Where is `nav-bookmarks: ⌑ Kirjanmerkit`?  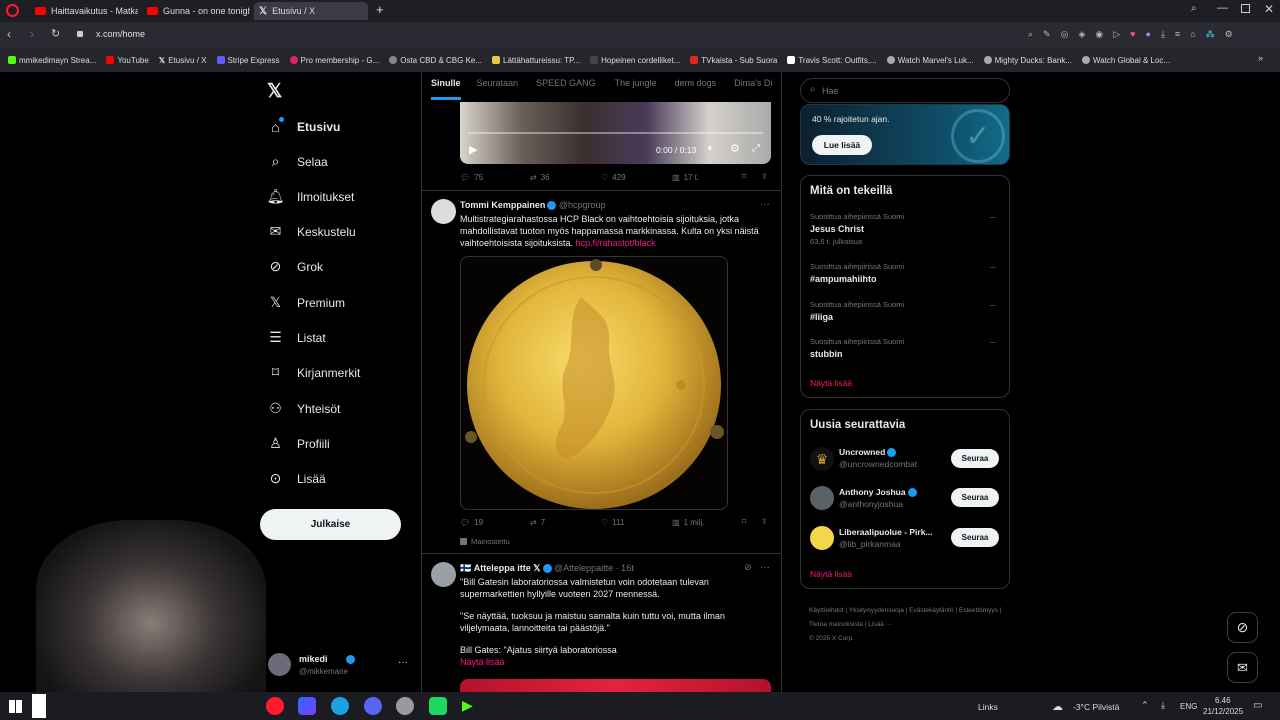
nav-bookmarks: ⌑ Kirjanmerkit is located at coordinates (314, 372).